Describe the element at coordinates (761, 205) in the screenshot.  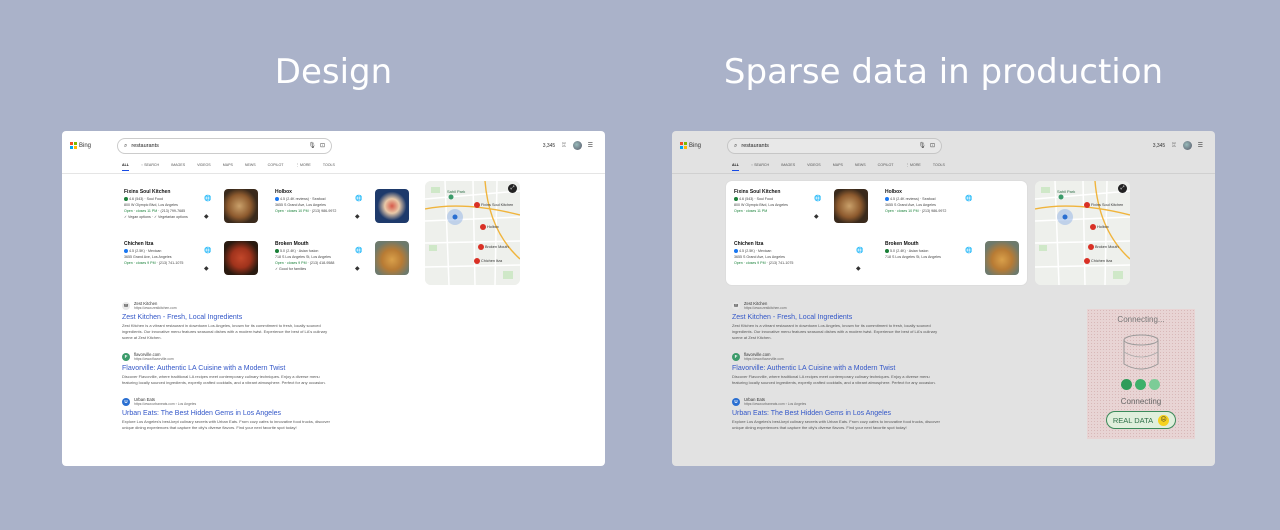
I see `business-address: 800 W Olympic Blvd, Los Angeles` at that location.